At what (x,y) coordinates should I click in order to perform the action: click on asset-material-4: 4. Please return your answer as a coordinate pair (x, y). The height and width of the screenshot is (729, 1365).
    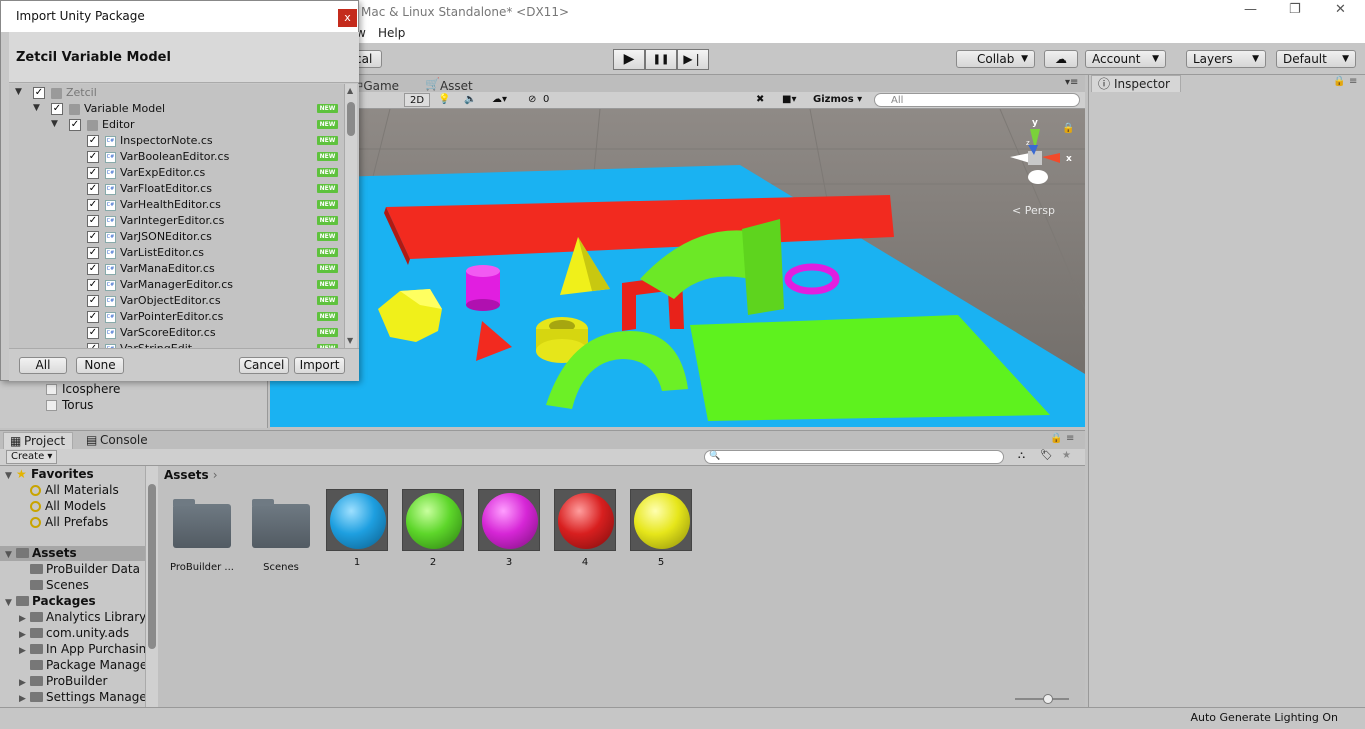
    Looking at the image, I should click on (585, 528).